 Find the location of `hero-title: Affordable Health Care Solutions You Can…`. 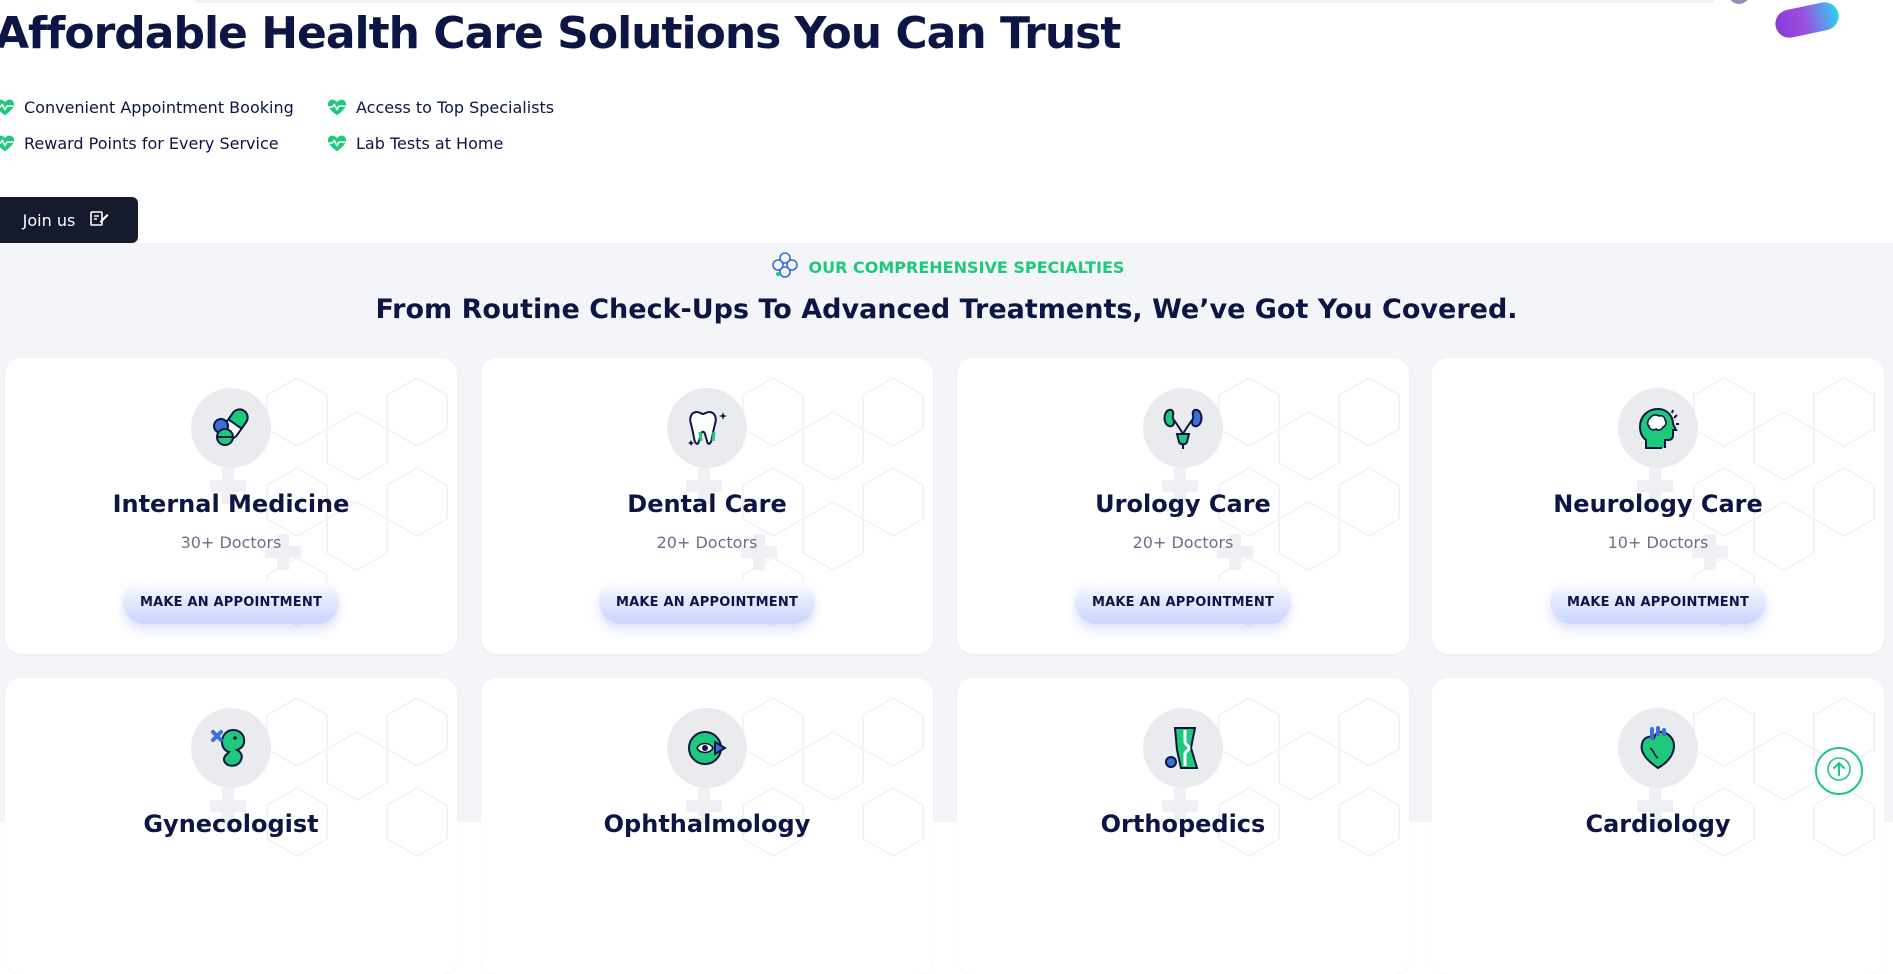

hero-title: Affordable Health Care Solutions You Can… is located at coordinates (560, 33).